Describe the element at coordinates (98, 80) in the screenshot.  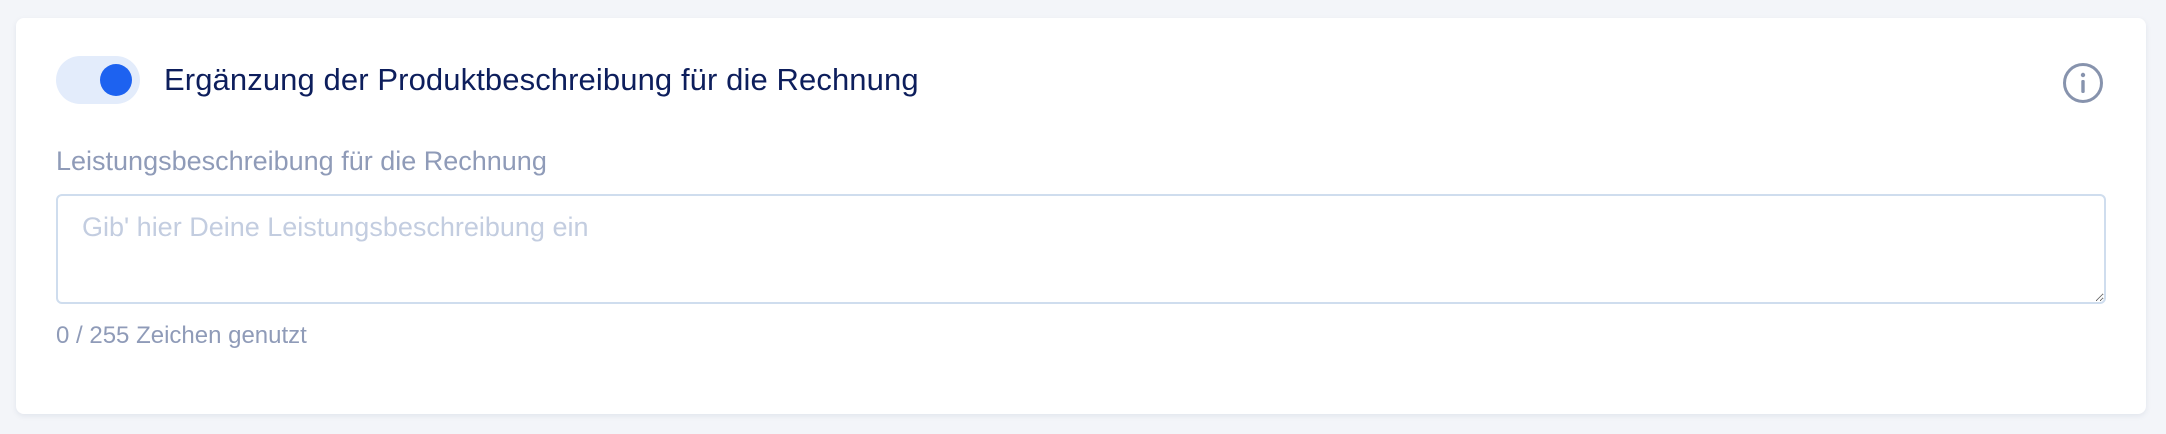
I see `invoice-description-toggle` at that location.